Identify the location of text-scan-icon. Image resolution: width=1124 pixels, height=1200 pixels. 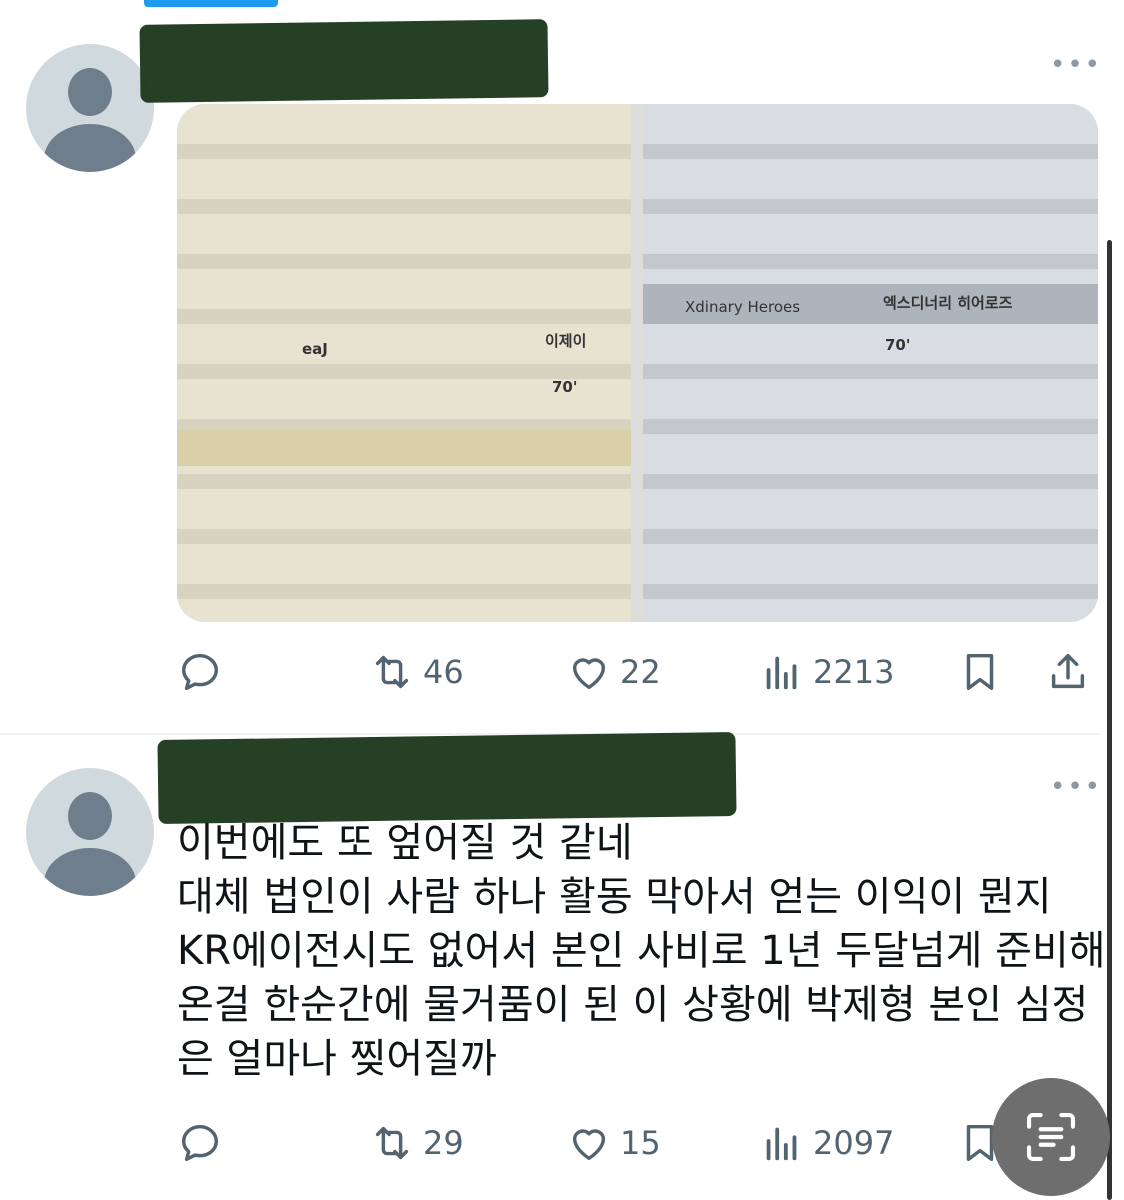
(1051, 1137).